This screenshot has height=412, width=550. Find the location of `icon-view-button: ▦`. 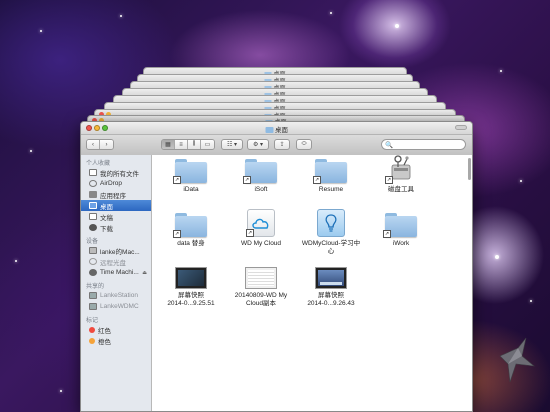

icon-view-button: ▦ is located at coordinates (168, 144).